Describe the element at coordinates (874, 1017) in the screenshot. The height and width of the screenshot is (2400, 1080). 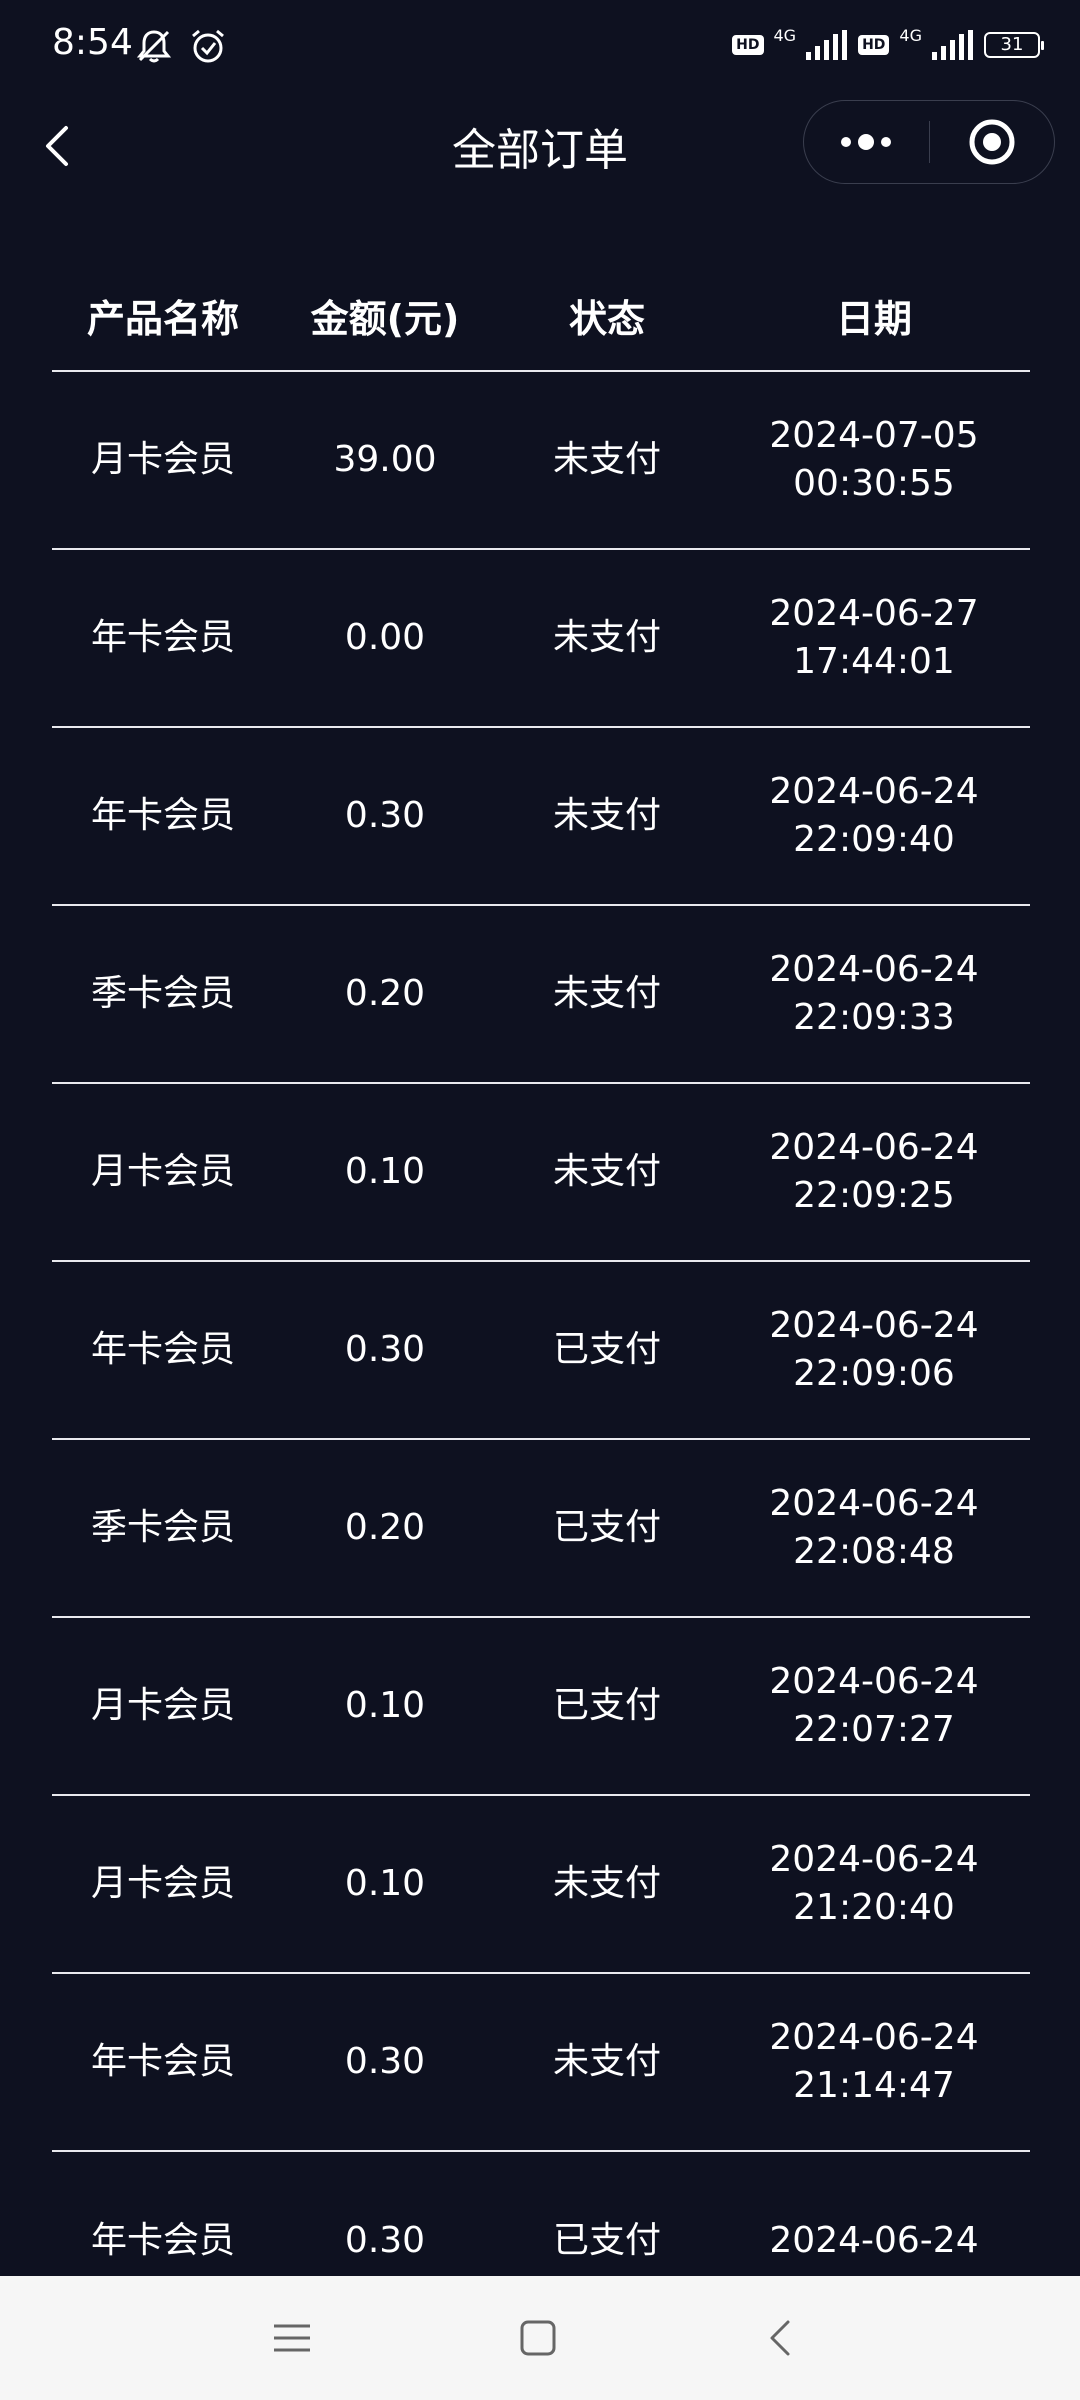
I see `date-time: 22:09:33` at that location.